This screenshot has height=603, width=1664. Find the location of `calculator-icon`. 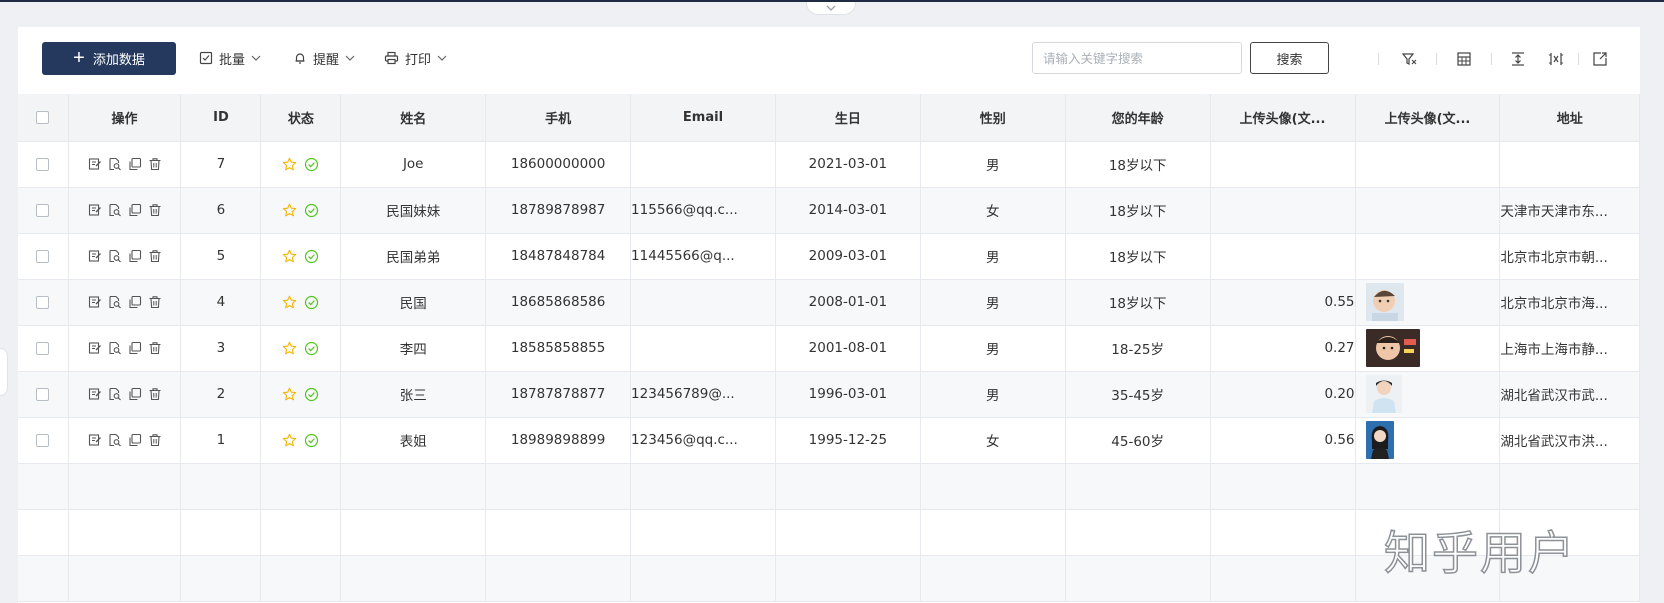

calculator-icon is located at coordinates (1464, 59).